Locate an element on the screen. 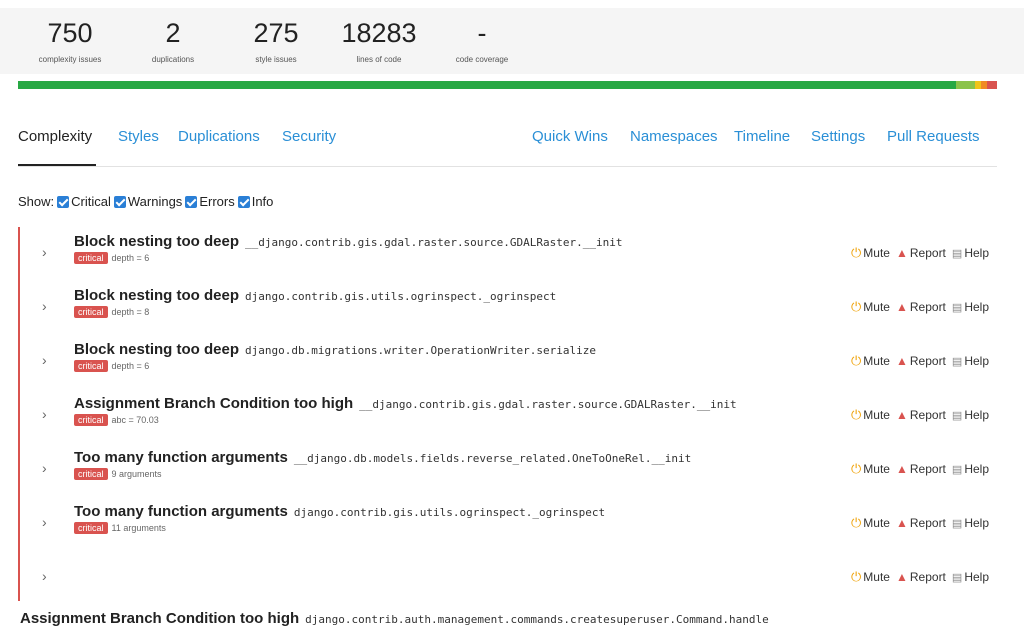 This screenshot has width=1024, height=627. checkbox-warnings is located at coordinates (119, 201).